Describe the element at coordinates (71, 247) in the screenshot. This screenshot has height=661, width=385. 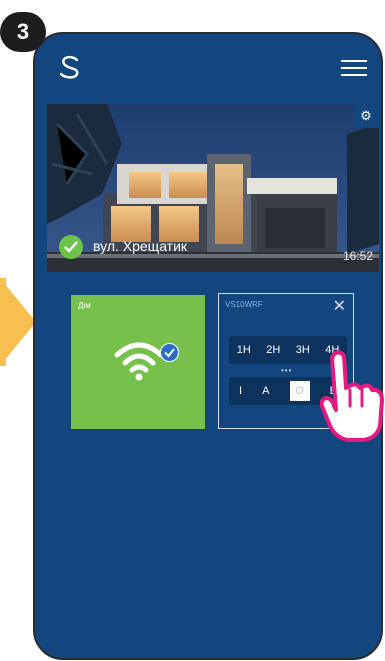
I see `location-online-check-icon` at that location.